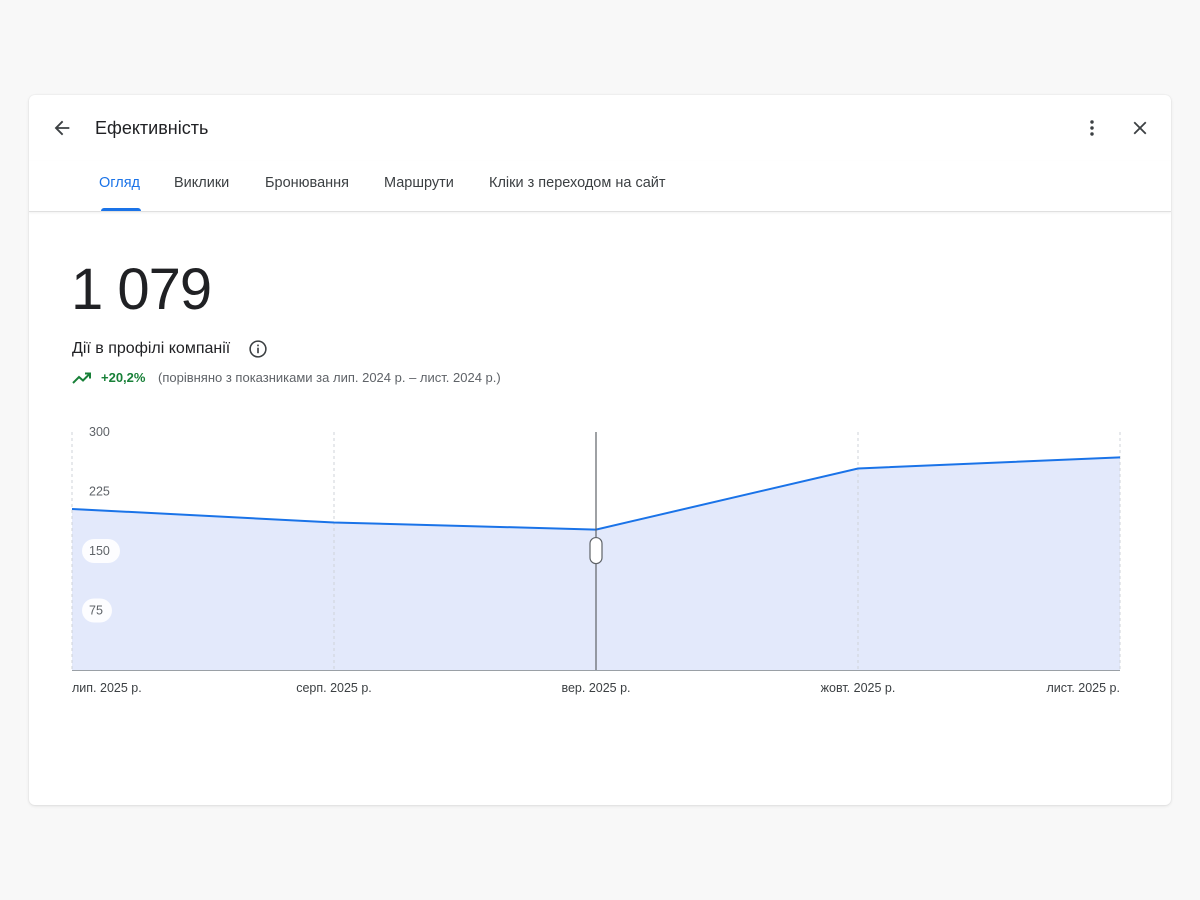 The image size is (1200, 900). I want to click on more-vert-icon, so click(1092, 128).